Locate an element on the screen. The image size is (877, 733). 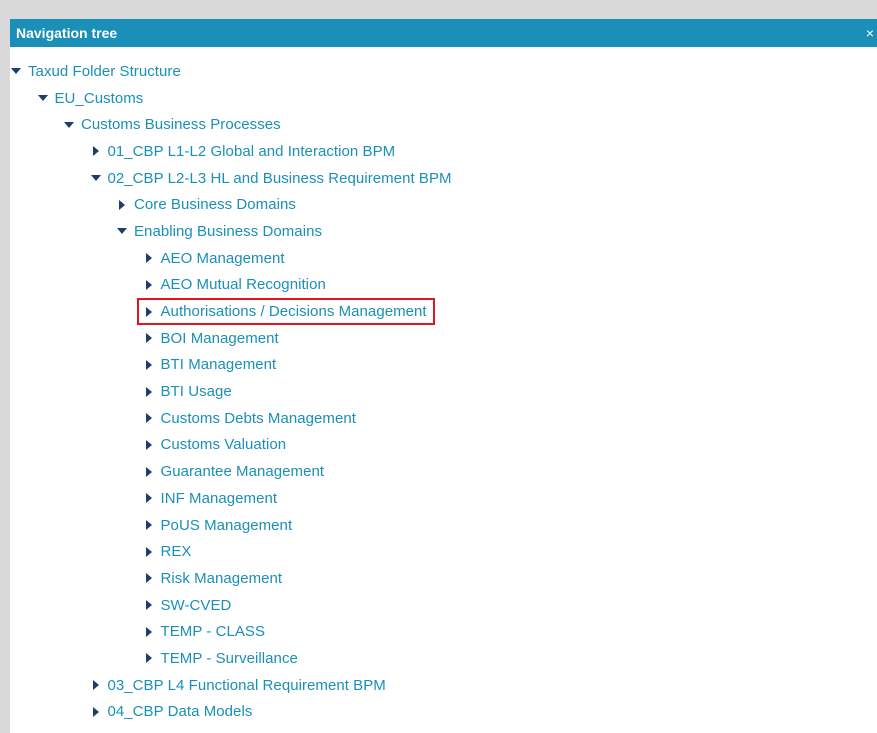
tree-node: BTI Management is located at coordinates (443, 365).